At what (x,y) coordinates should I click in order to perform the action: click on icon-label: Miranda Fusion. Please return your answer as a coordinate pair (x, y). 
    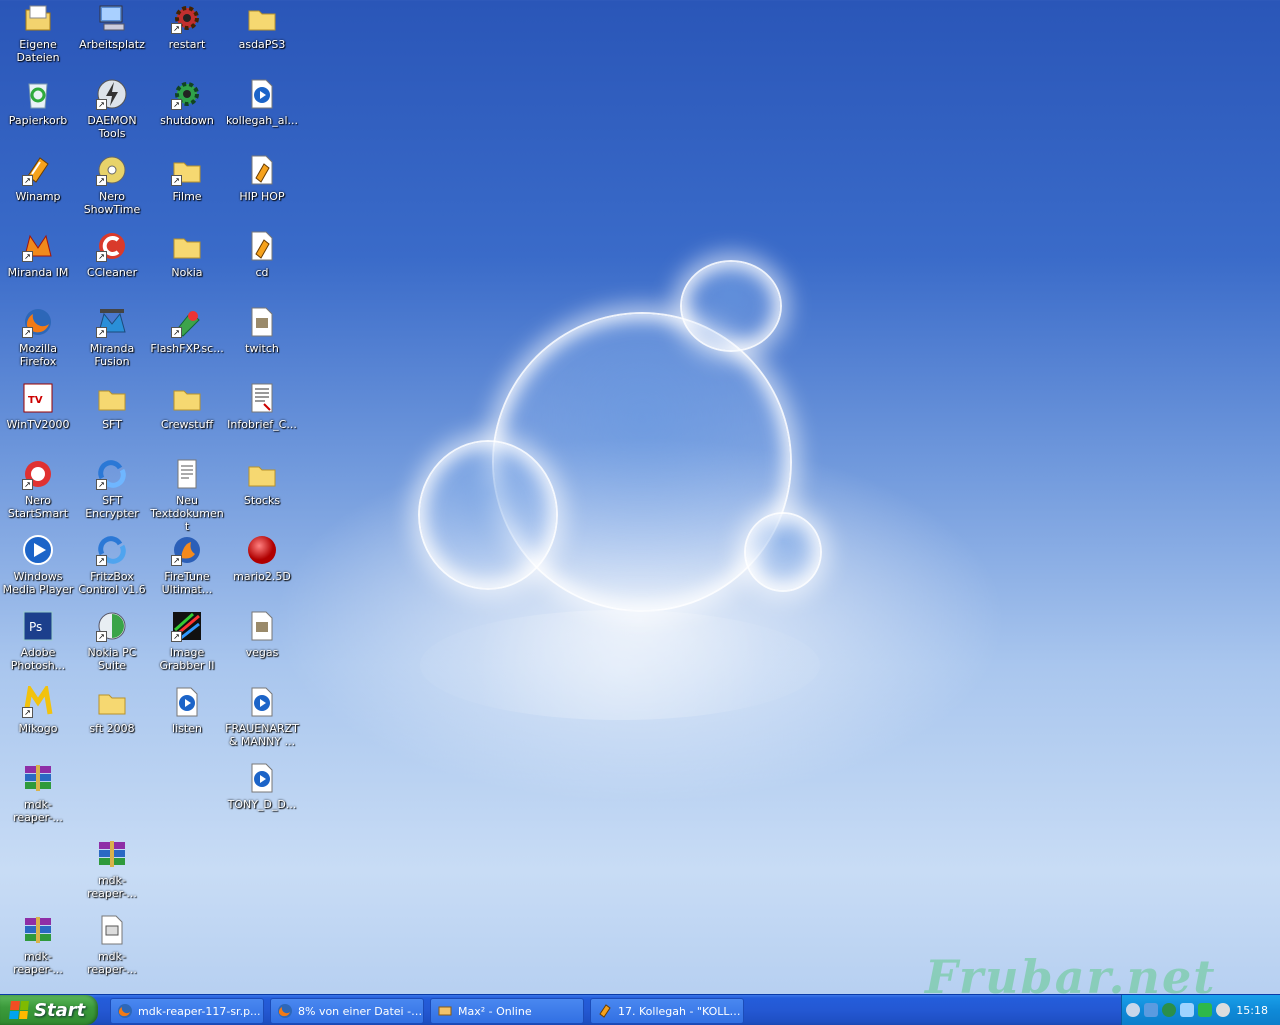
    Looking at the image, I should click on (112, 355).